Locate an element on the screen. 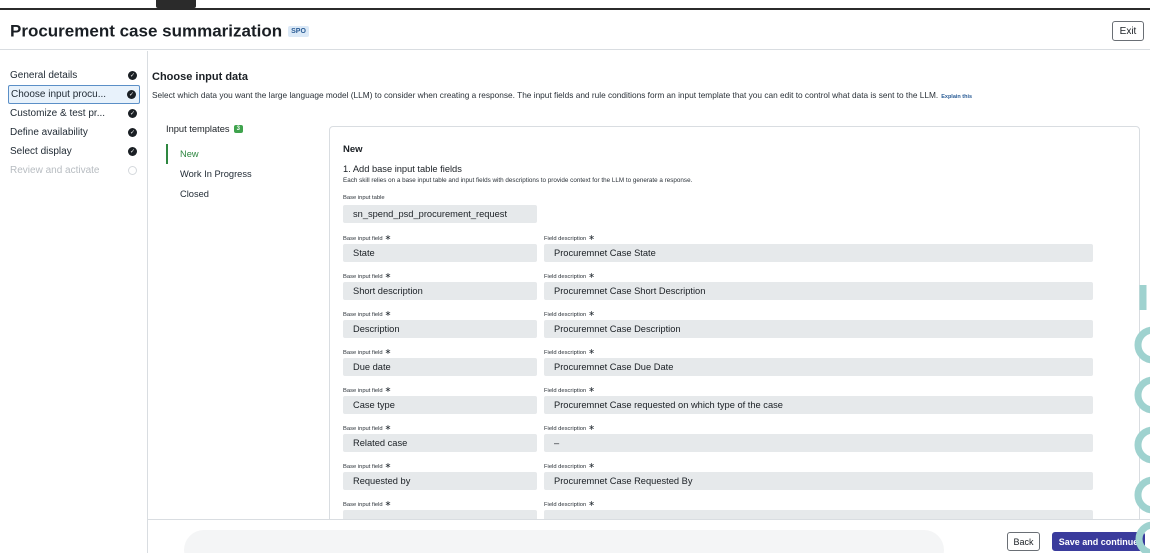 The image size is (1150, 553). base-field-input: State is located at coordinates (440, 253).